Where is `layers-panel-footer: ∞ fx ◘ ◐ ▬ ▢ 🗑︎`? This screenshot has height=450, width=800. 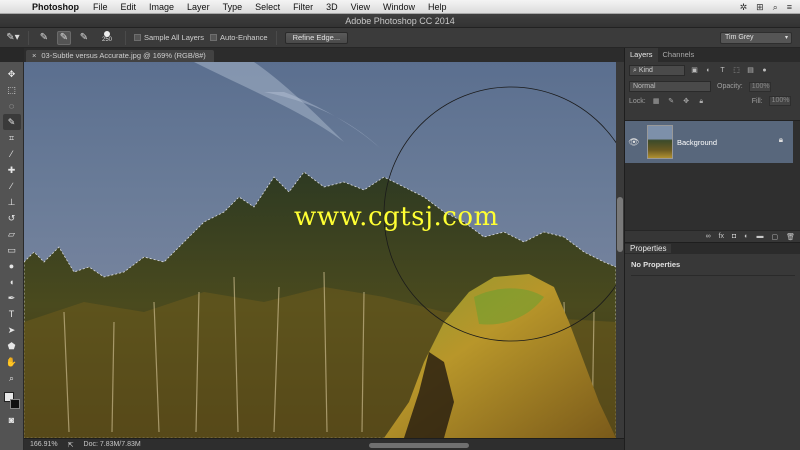 layers-panel-footer: ∞ fx ◘ ◐ ▬ ▢ 🗑︎ is located at coordinates (712, 236).